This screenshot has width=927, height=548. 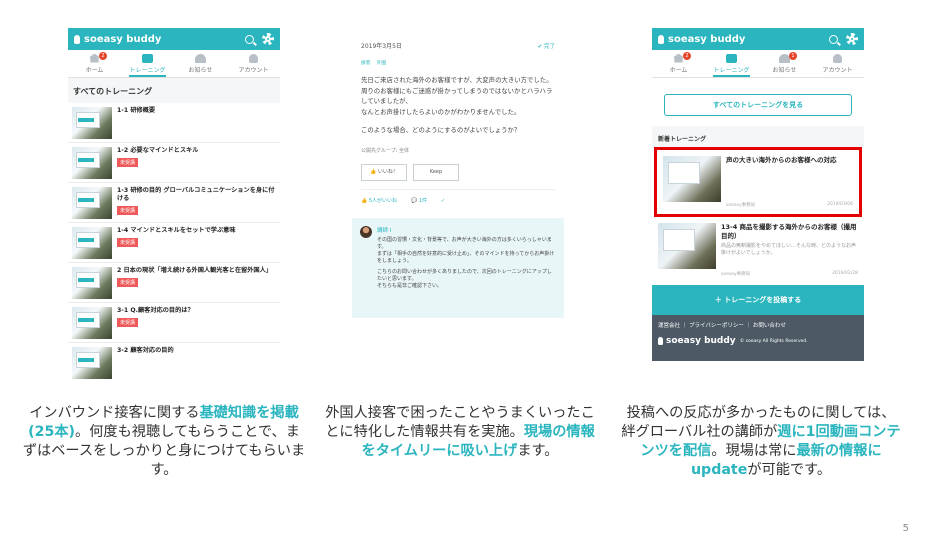 What do you see at coordinates (457, 96) in the screenshot?
I see `post-body: 周りのお客様にもご迷惑が掛かってしまうのではないかとハラハラしていましたが、` at bounding box center [457, 96].